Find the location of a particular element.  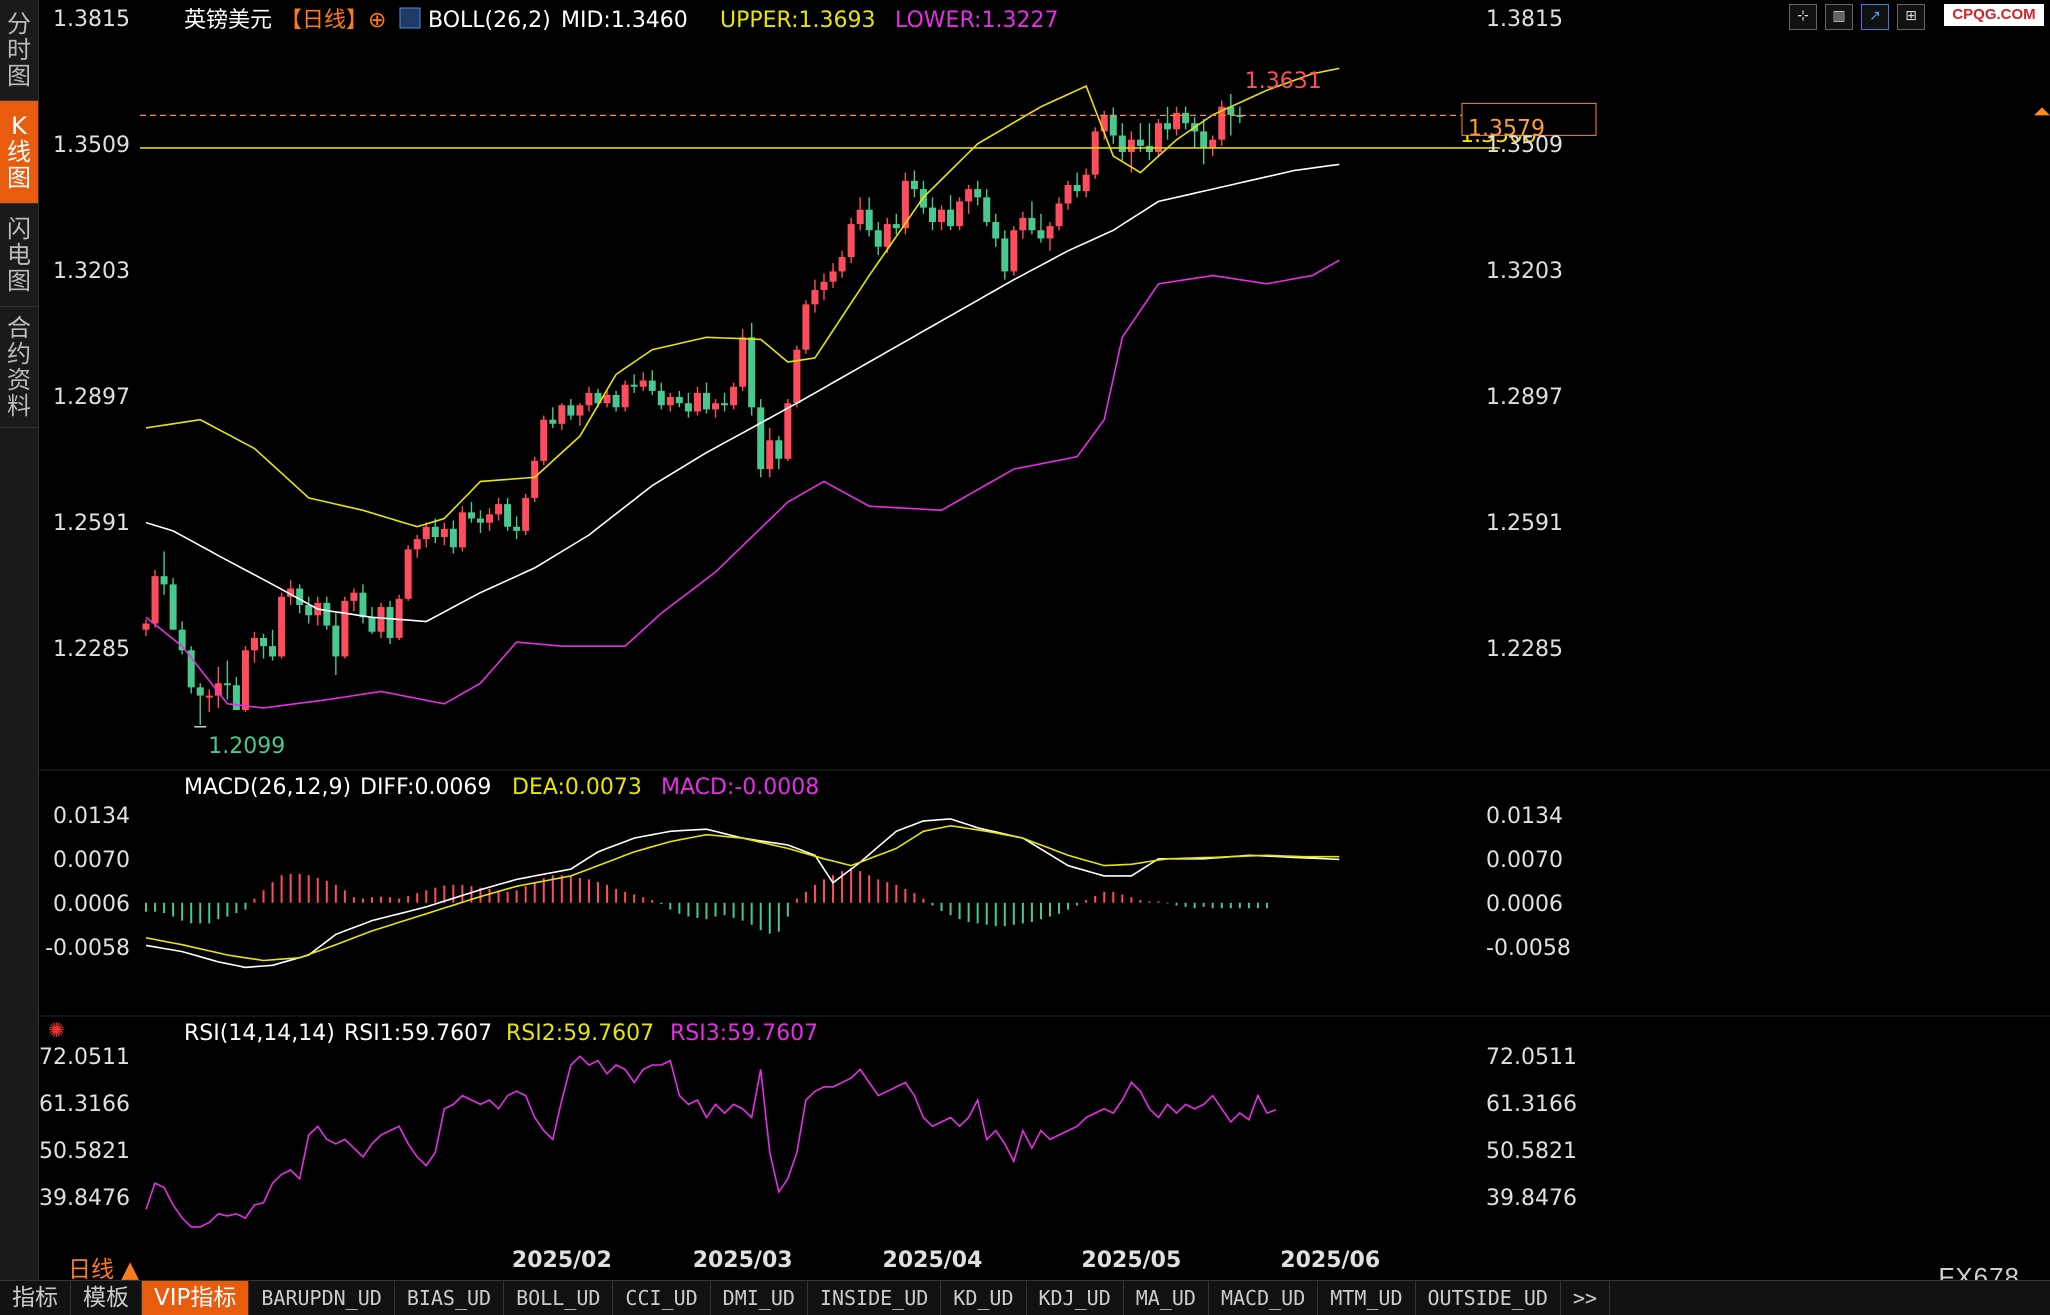

candle-icon: ▥ is located at coordinates (1839, 17).